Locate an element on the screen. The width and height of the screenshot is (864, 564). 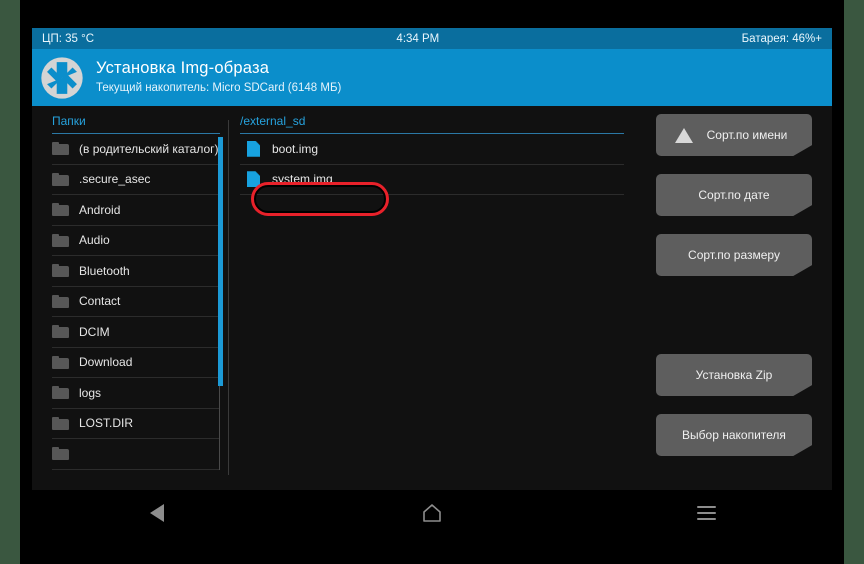
folder-row: .secure_asec is located at coordinates (136, 180).